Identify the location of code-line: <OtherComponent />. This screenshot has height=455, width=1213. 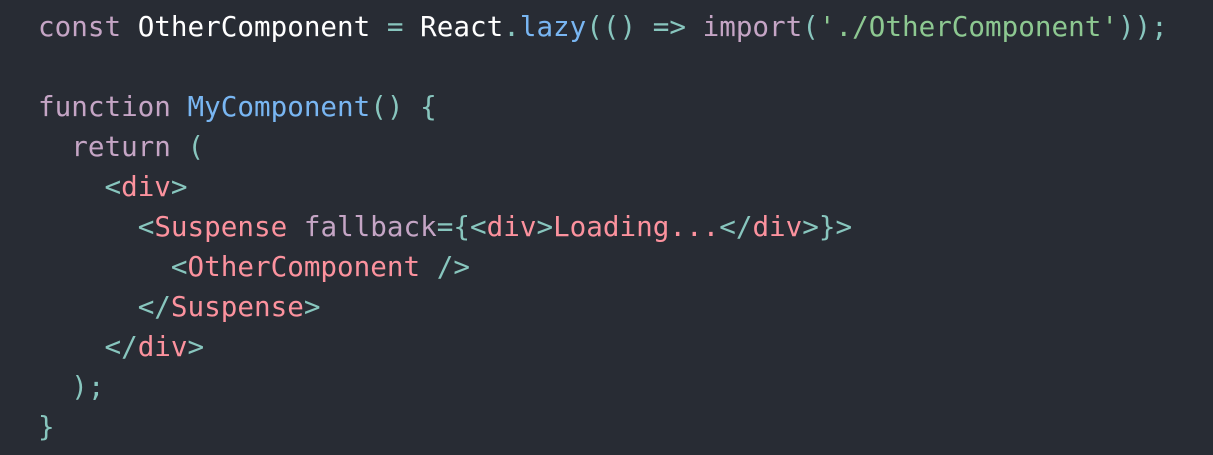
(254, 267).